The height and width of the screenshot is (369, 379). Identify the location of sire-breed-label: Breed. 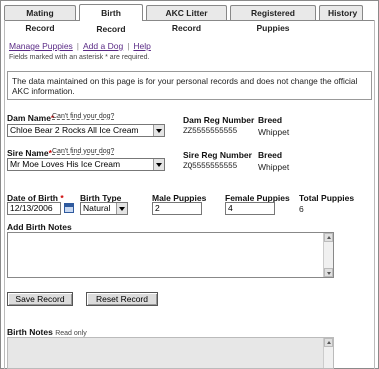
(270, 155).